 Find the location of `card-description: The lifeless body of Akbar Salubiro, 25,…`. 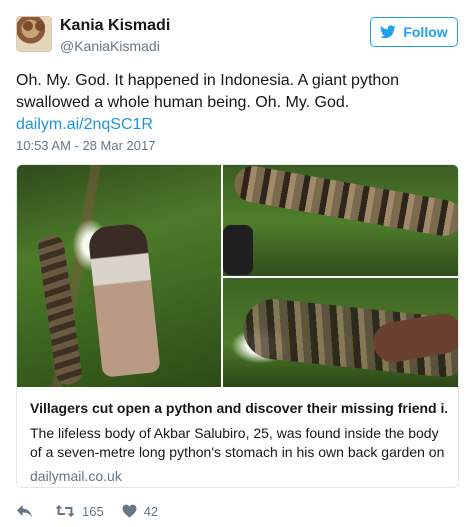

card-description: The lifeless body of Akbar Salubiro, 25,… is located at coordinates (237, 442).